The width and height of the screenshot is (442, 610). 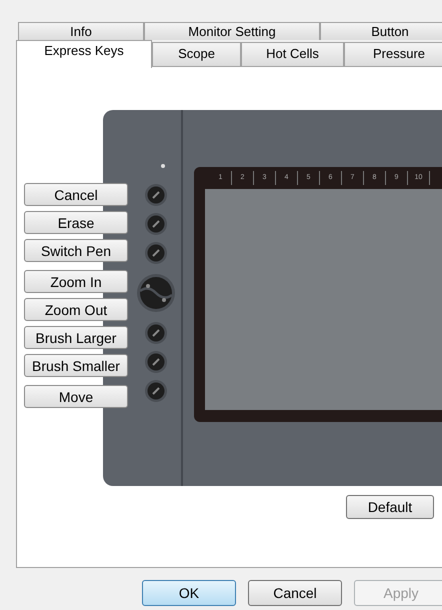 What do you see at coordinates (84, 54) in the screenshot?
I see `tab: Express Keys` at bounding box center [84, 54].